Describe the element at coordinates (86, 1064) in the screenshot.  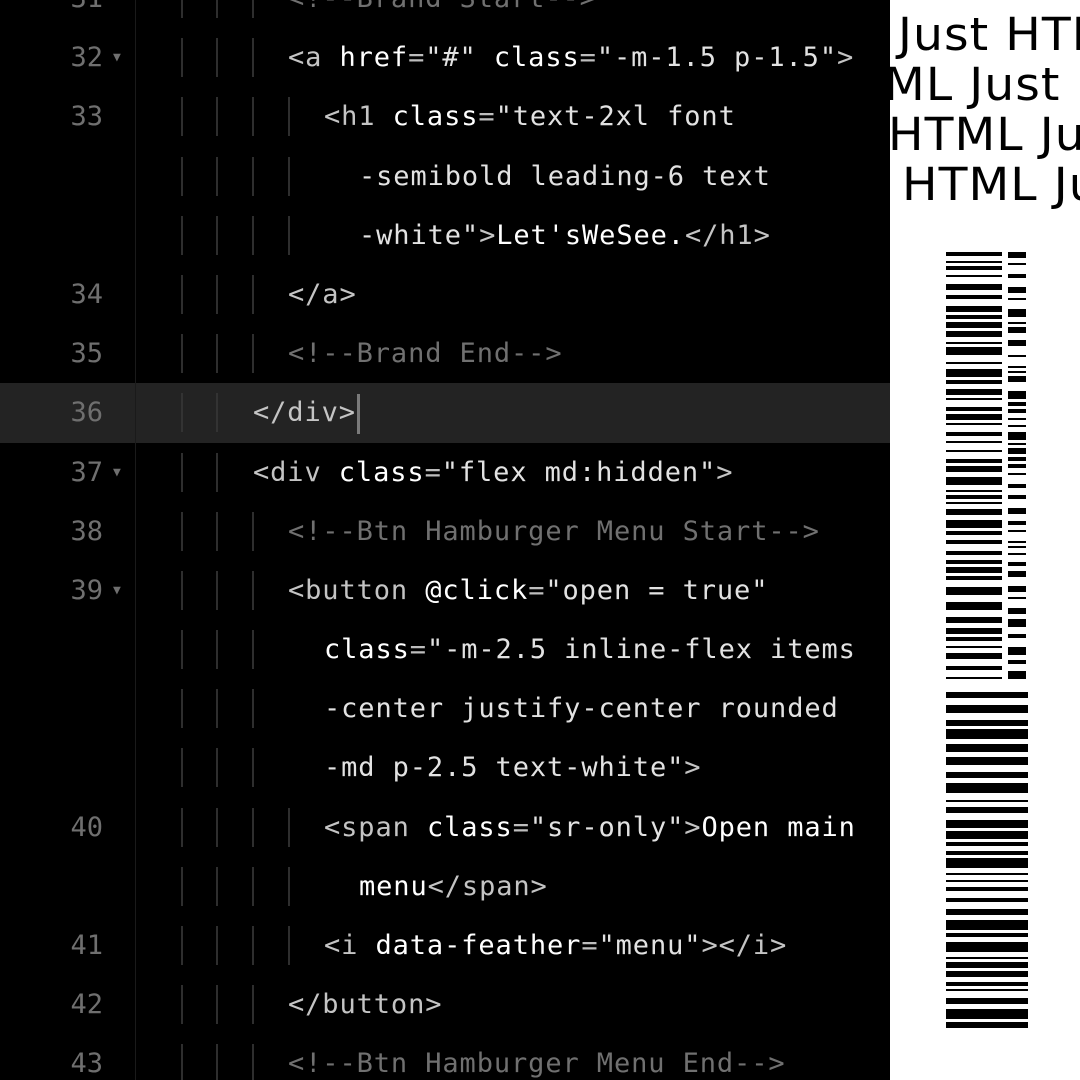
I see `line-number: 43` at that location.